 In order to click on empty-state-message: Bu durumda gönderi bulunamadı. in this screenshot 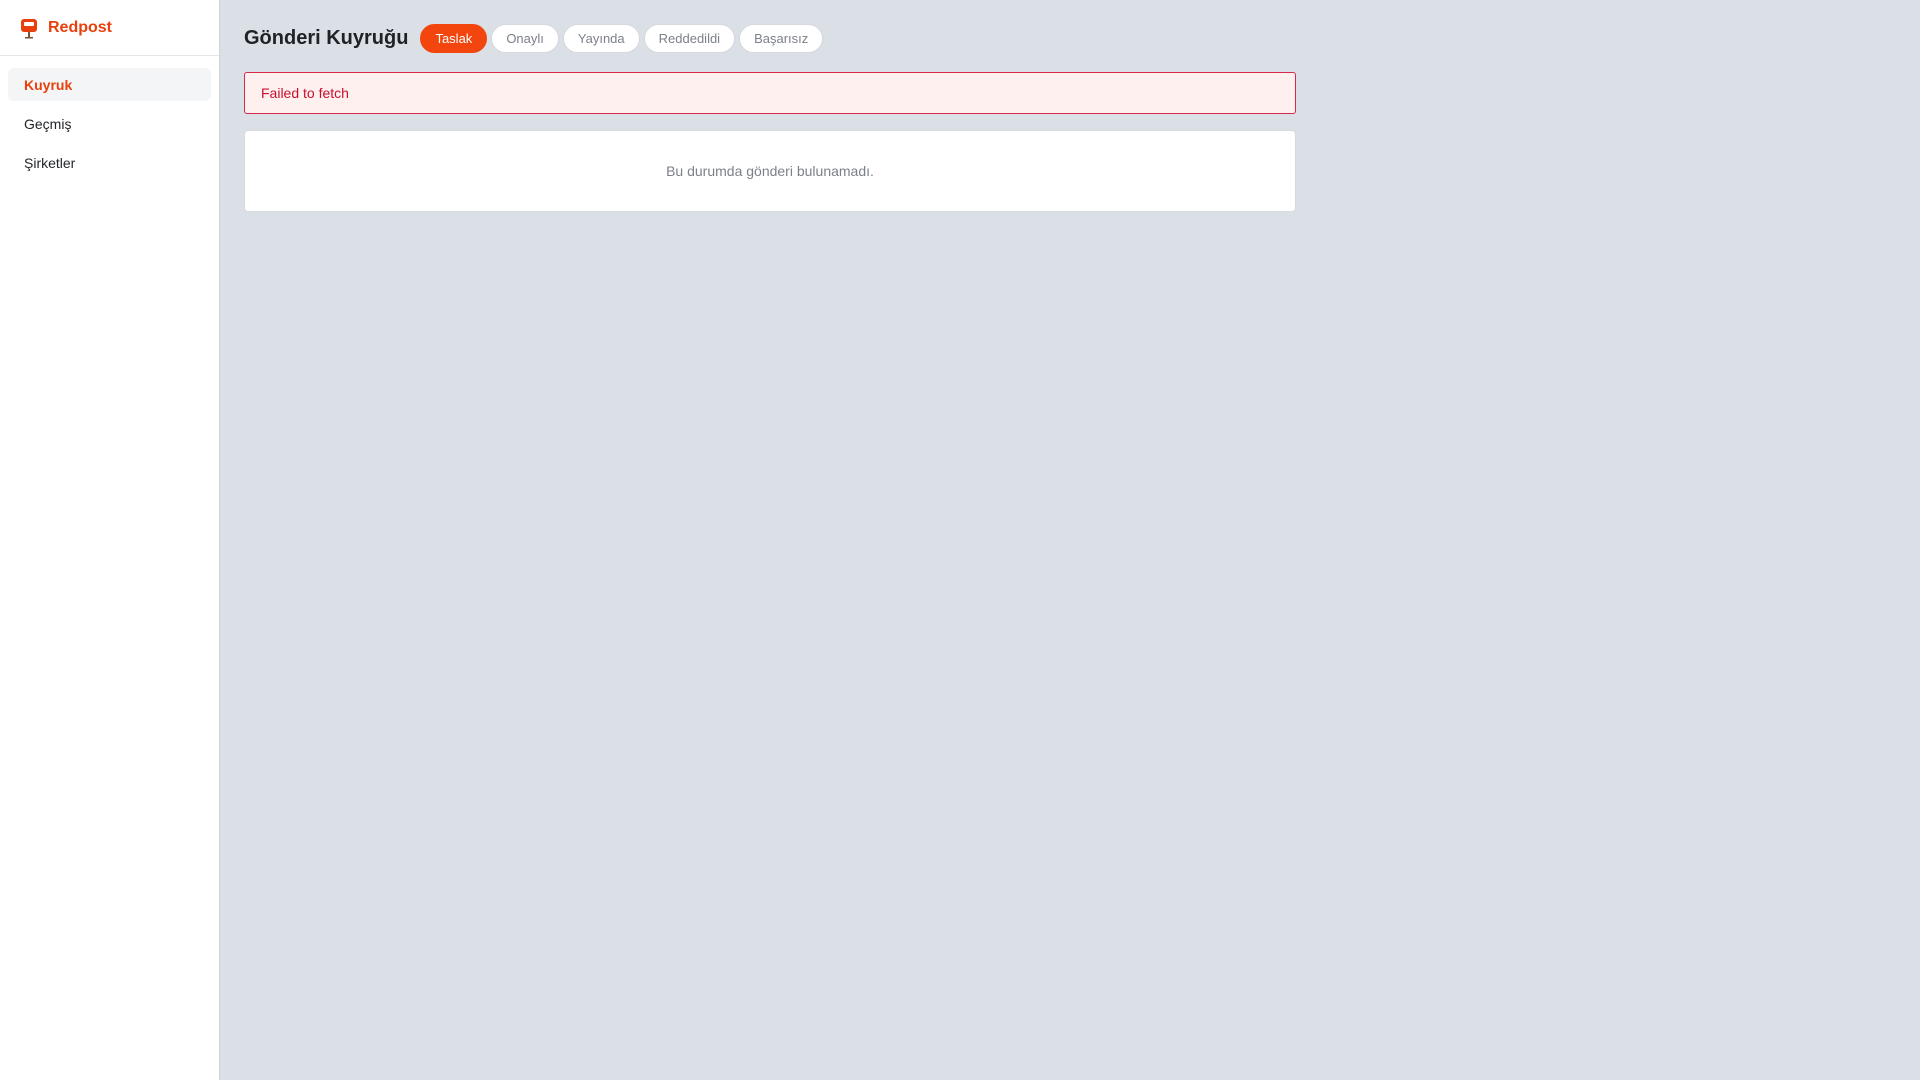, I will do `click(770, 171)`.